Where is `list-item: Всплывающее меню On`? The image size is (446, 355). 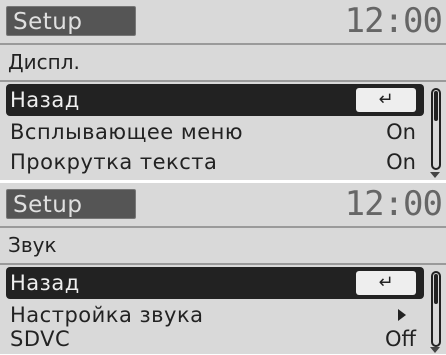 list-item: Всплывающее меню On is located at coordinates (216, 132).